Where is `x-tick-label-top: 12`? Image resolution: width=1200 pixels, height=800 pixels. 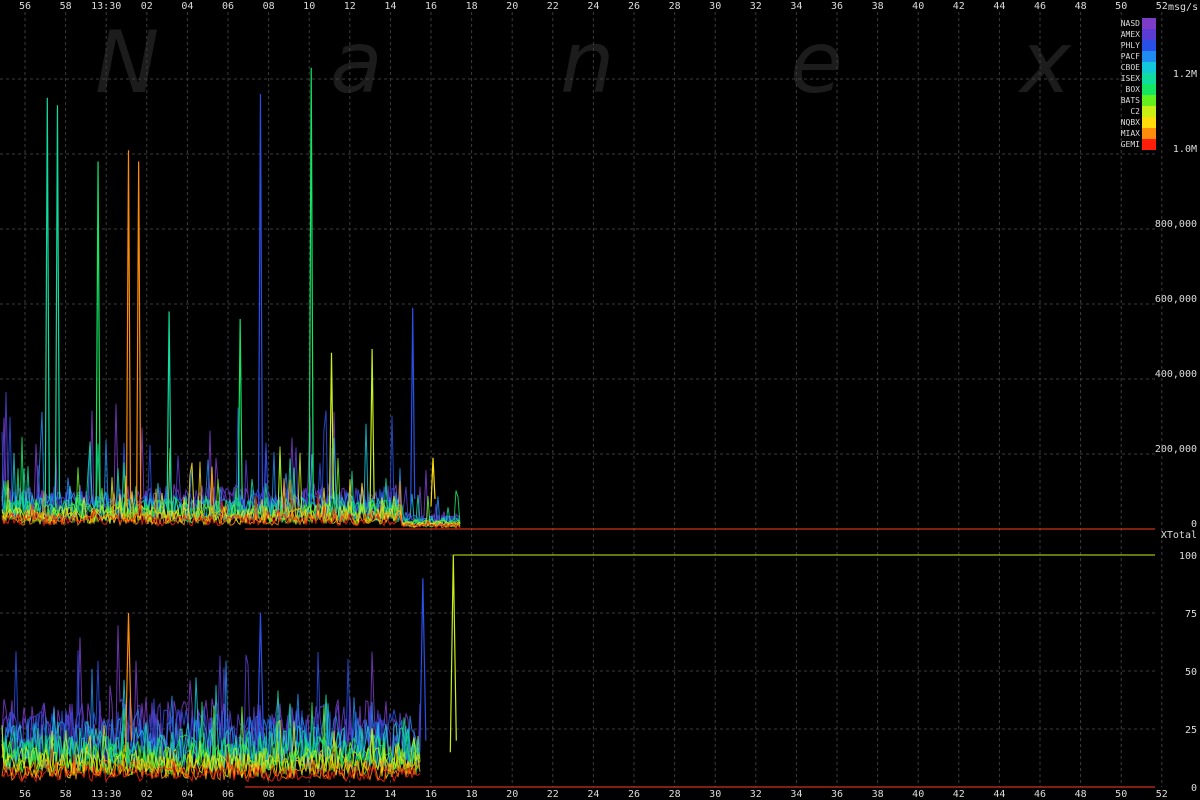
x-tick-label-top: 12 is located at coordinates (350, 6).